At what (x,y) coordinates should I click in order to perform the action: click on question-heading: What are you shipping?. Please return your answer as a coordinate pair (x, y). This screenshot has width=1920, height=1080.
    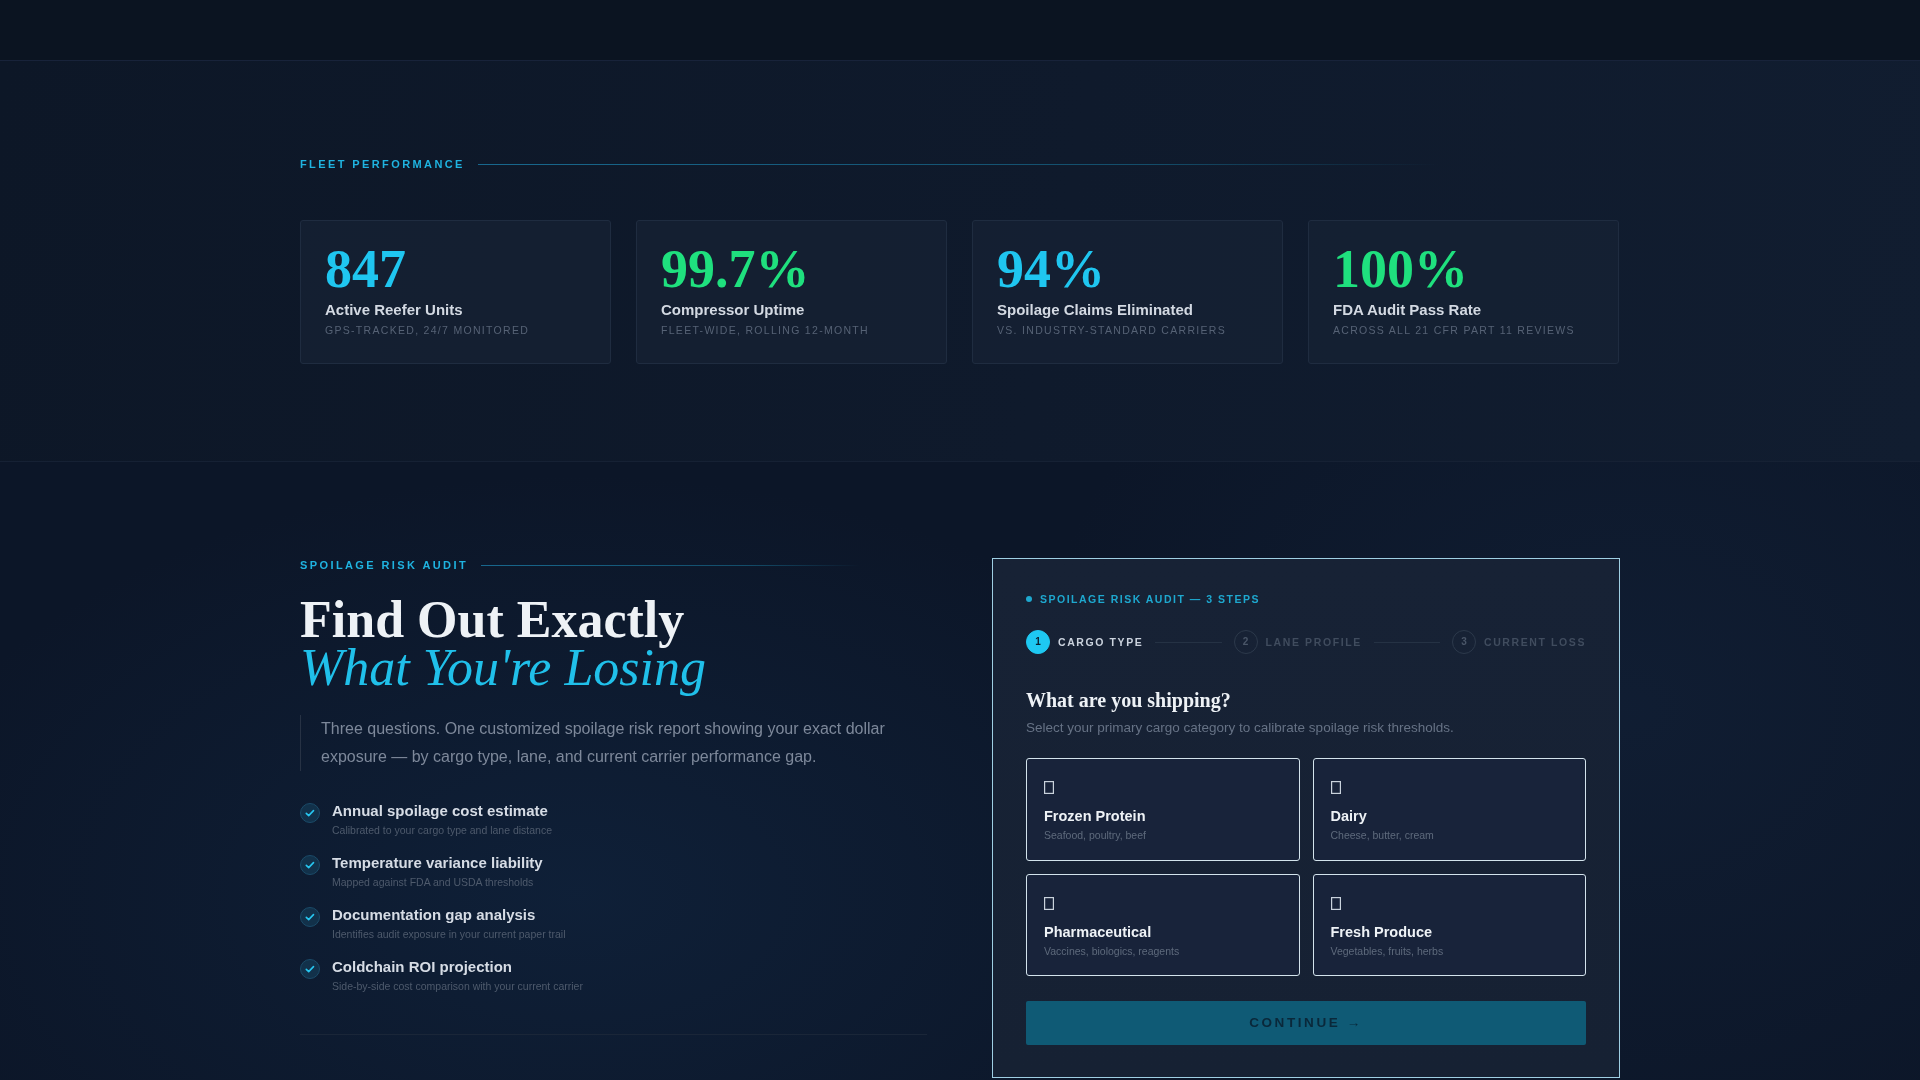
    Looking at the image, I should click on (1128, 700).